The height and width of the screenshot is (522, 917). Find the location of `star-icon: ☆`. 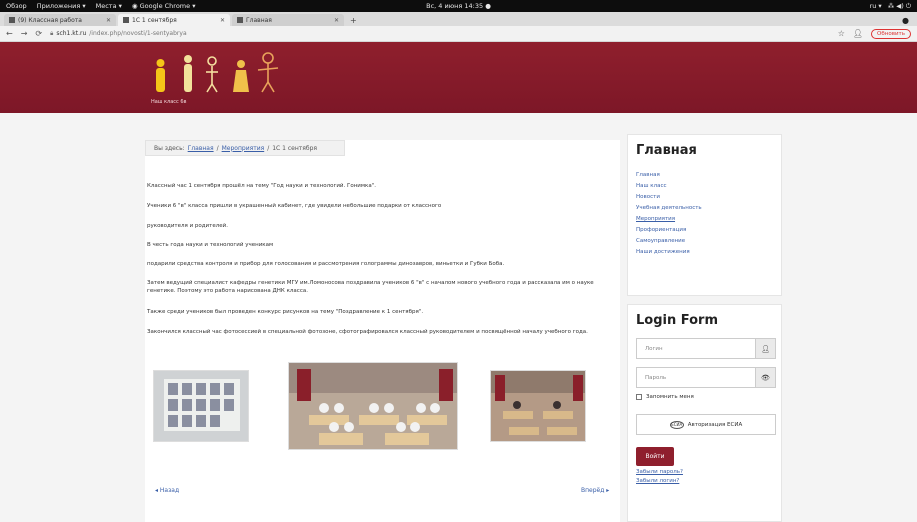

star-icon: ☆ is located at coordinates (841, 33).